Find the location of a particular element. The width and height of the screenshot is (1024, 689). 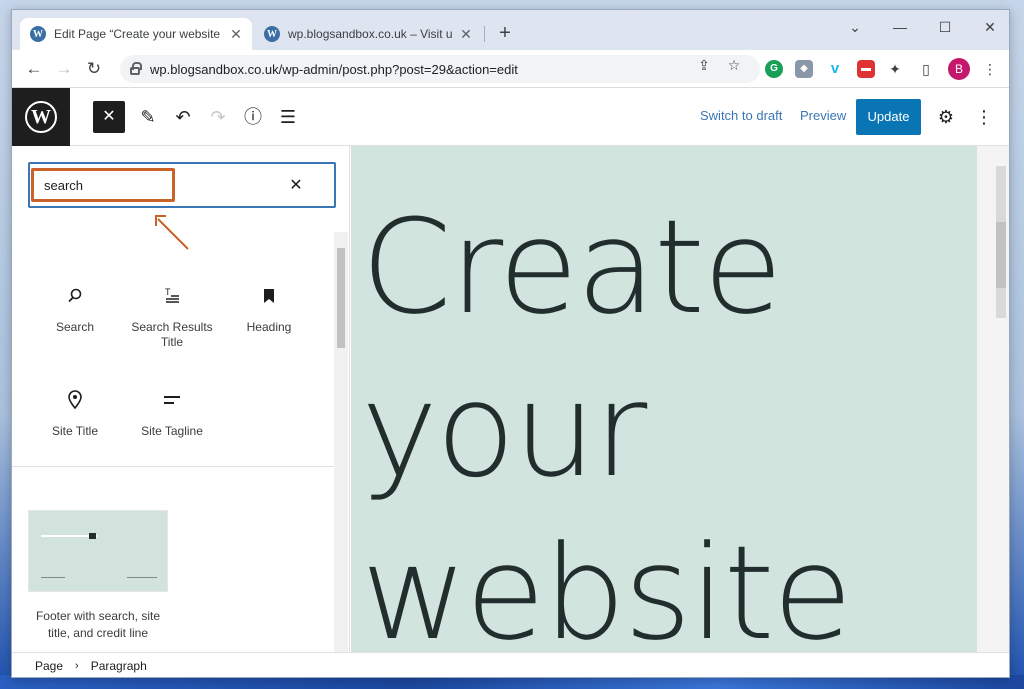

block-breadcrumb: Page › Paragraph is located at coordinates (510, 664).